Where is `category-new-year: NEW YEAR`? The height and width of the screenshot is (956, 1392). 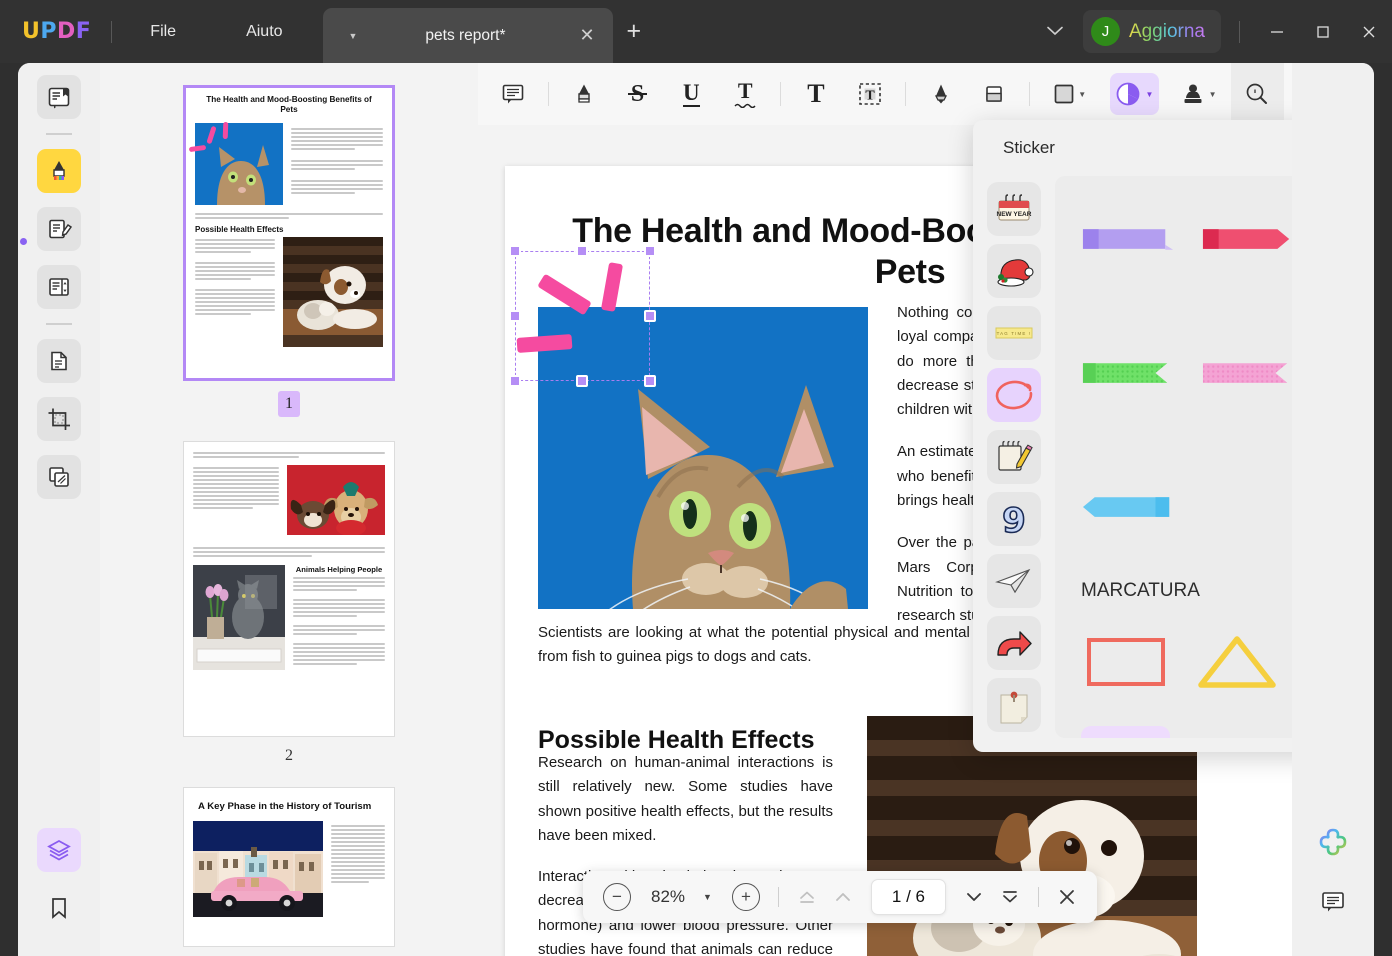
category-new-year: NEW YEAR is located at coordinates (1014, 209).